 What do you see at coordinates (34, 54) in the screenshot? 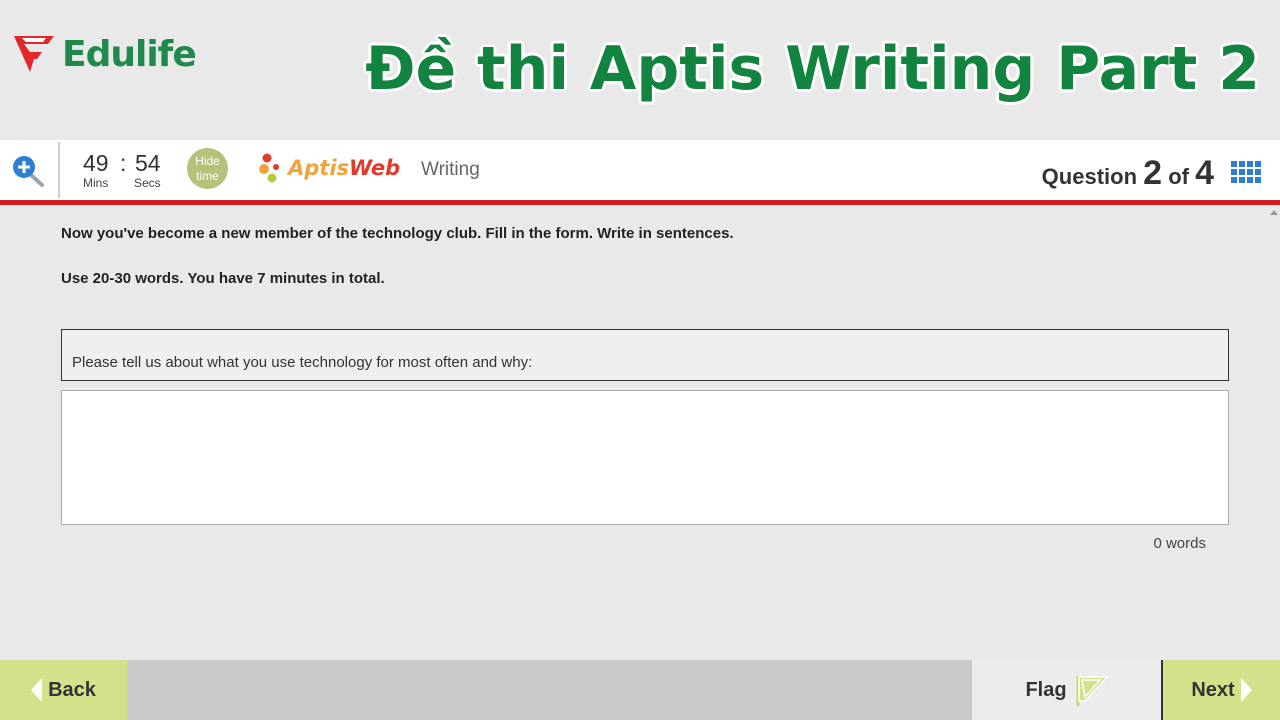
I see `edulife-logo-icon` at bounding box center [34, 54].